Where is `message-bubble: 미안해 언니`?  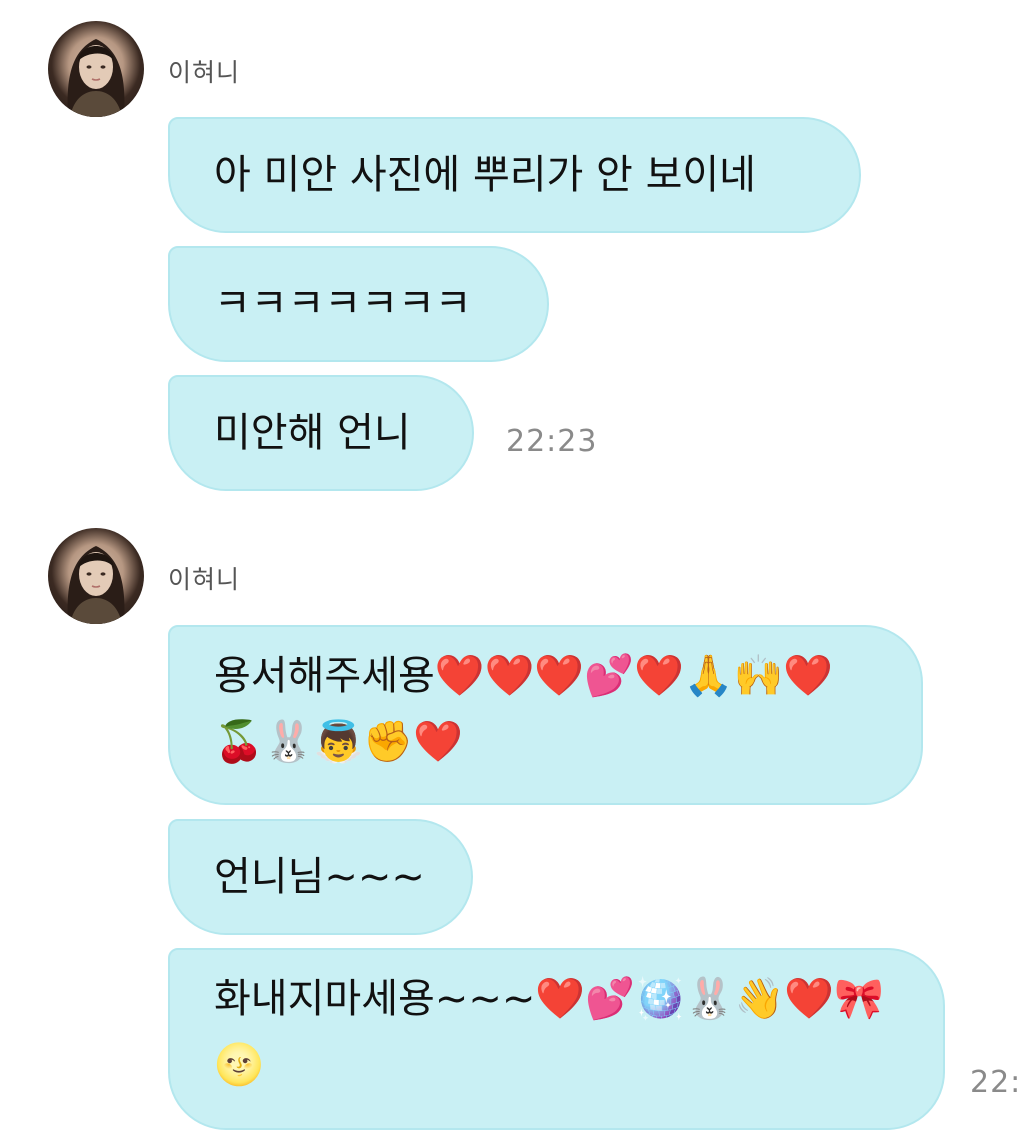
message-bubble: 미안해 언니 is located at coordinates (321, 433).